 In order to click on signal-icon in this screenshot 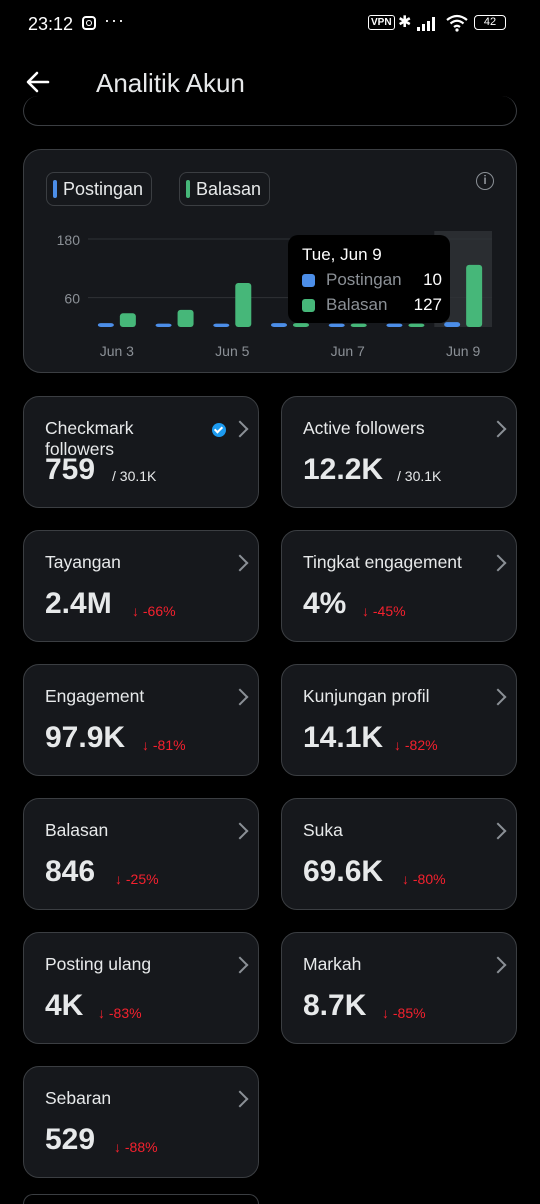, I will do `click(426, 24)`.